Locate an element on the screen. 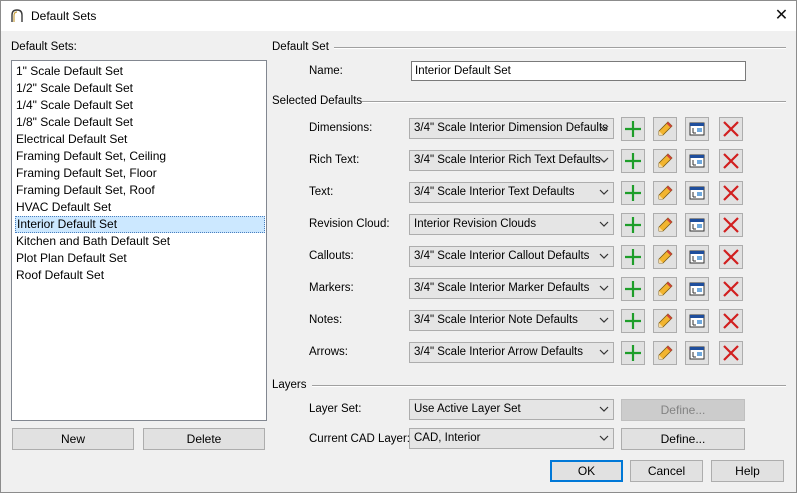  delete-button: Delete is located at coordinates (204, 439).